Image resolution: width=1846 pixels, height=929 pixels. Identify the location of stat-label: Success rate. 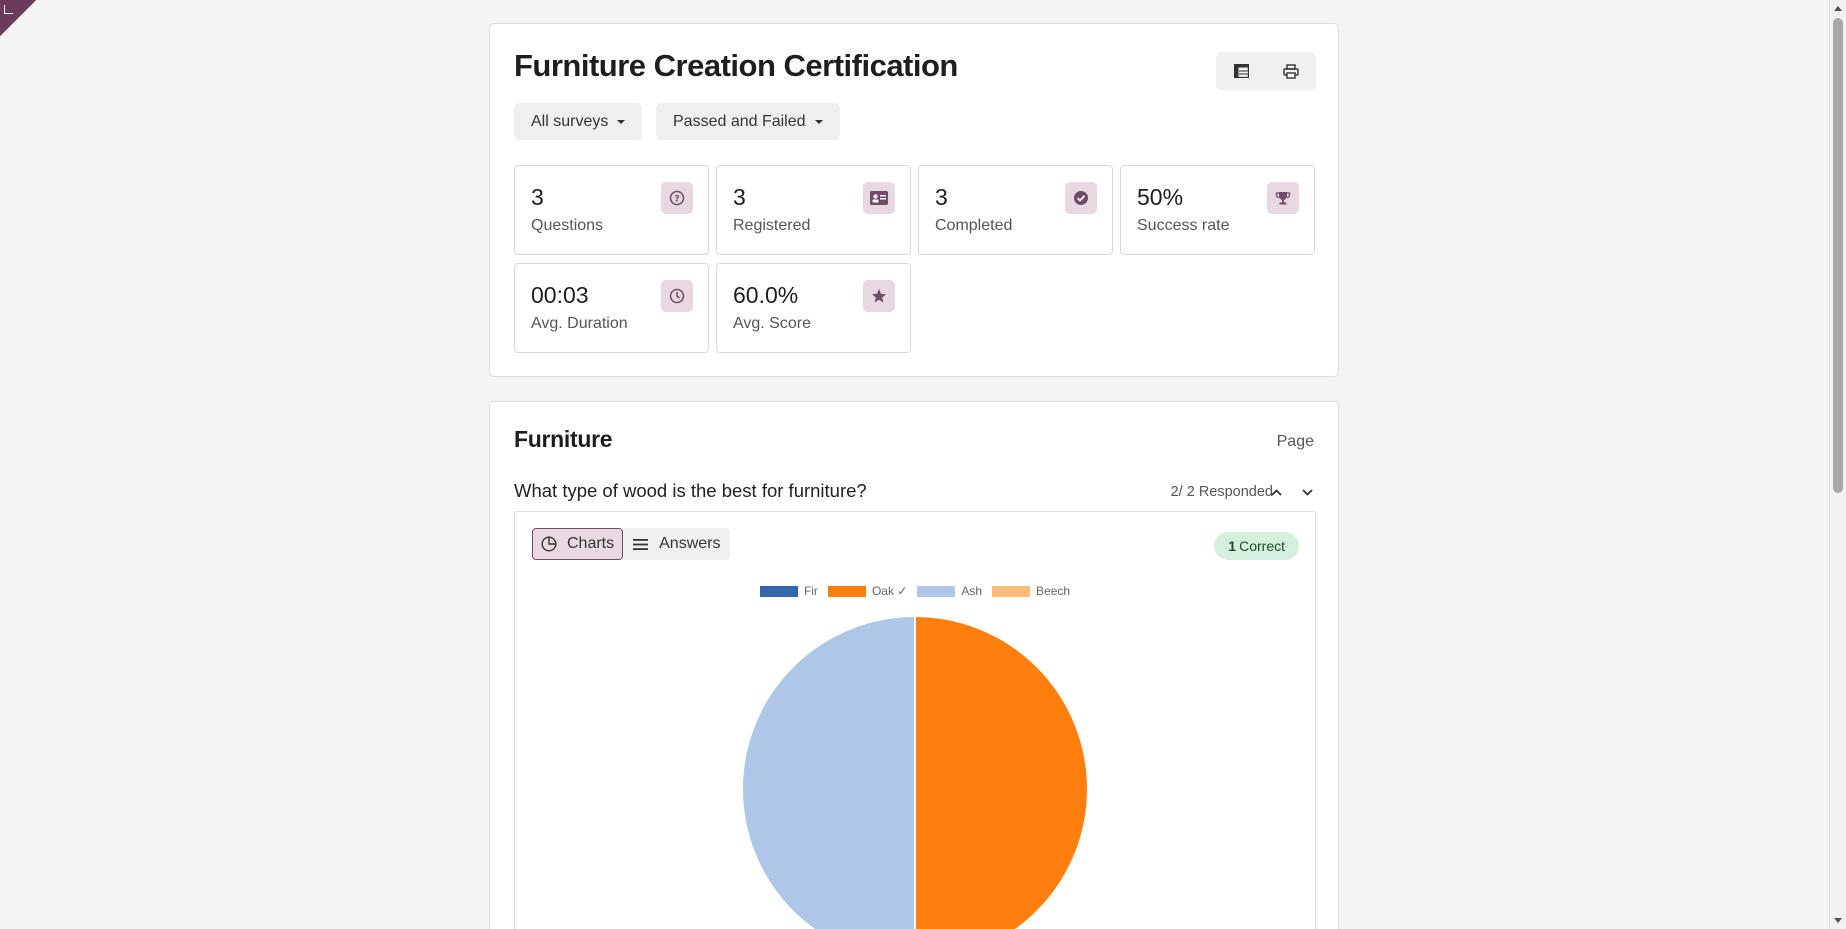
(1183, 225).